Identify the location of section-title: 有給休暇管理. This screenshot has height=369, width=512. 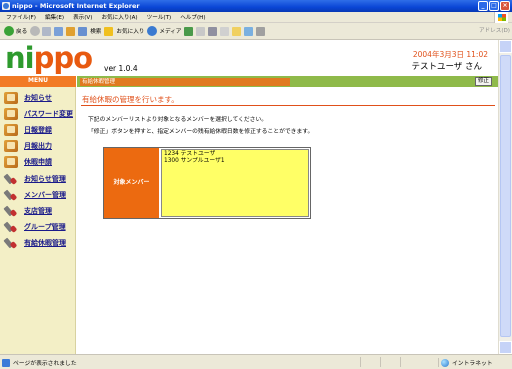
(185, 82).